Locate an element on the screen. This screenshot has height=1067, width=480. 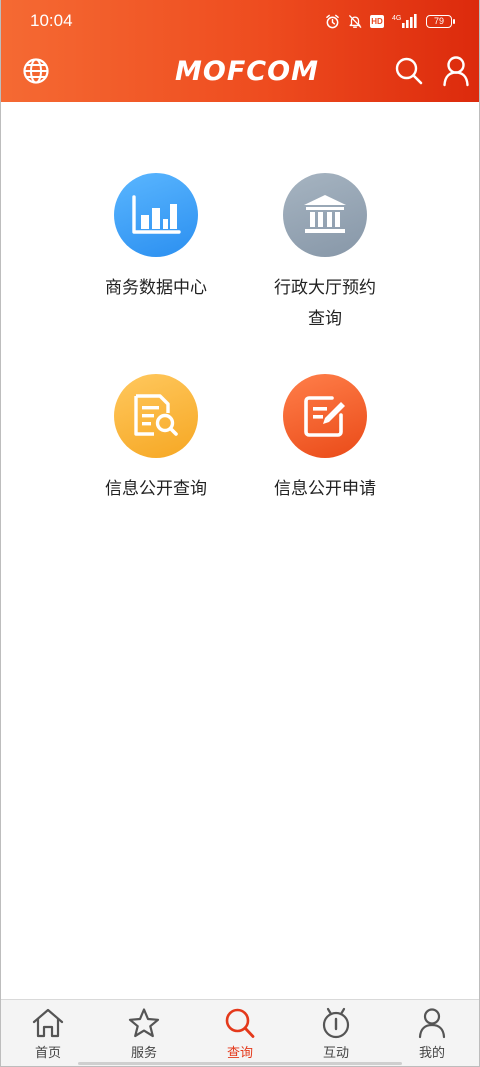
globe-icon is located at coordinates (36, 71).